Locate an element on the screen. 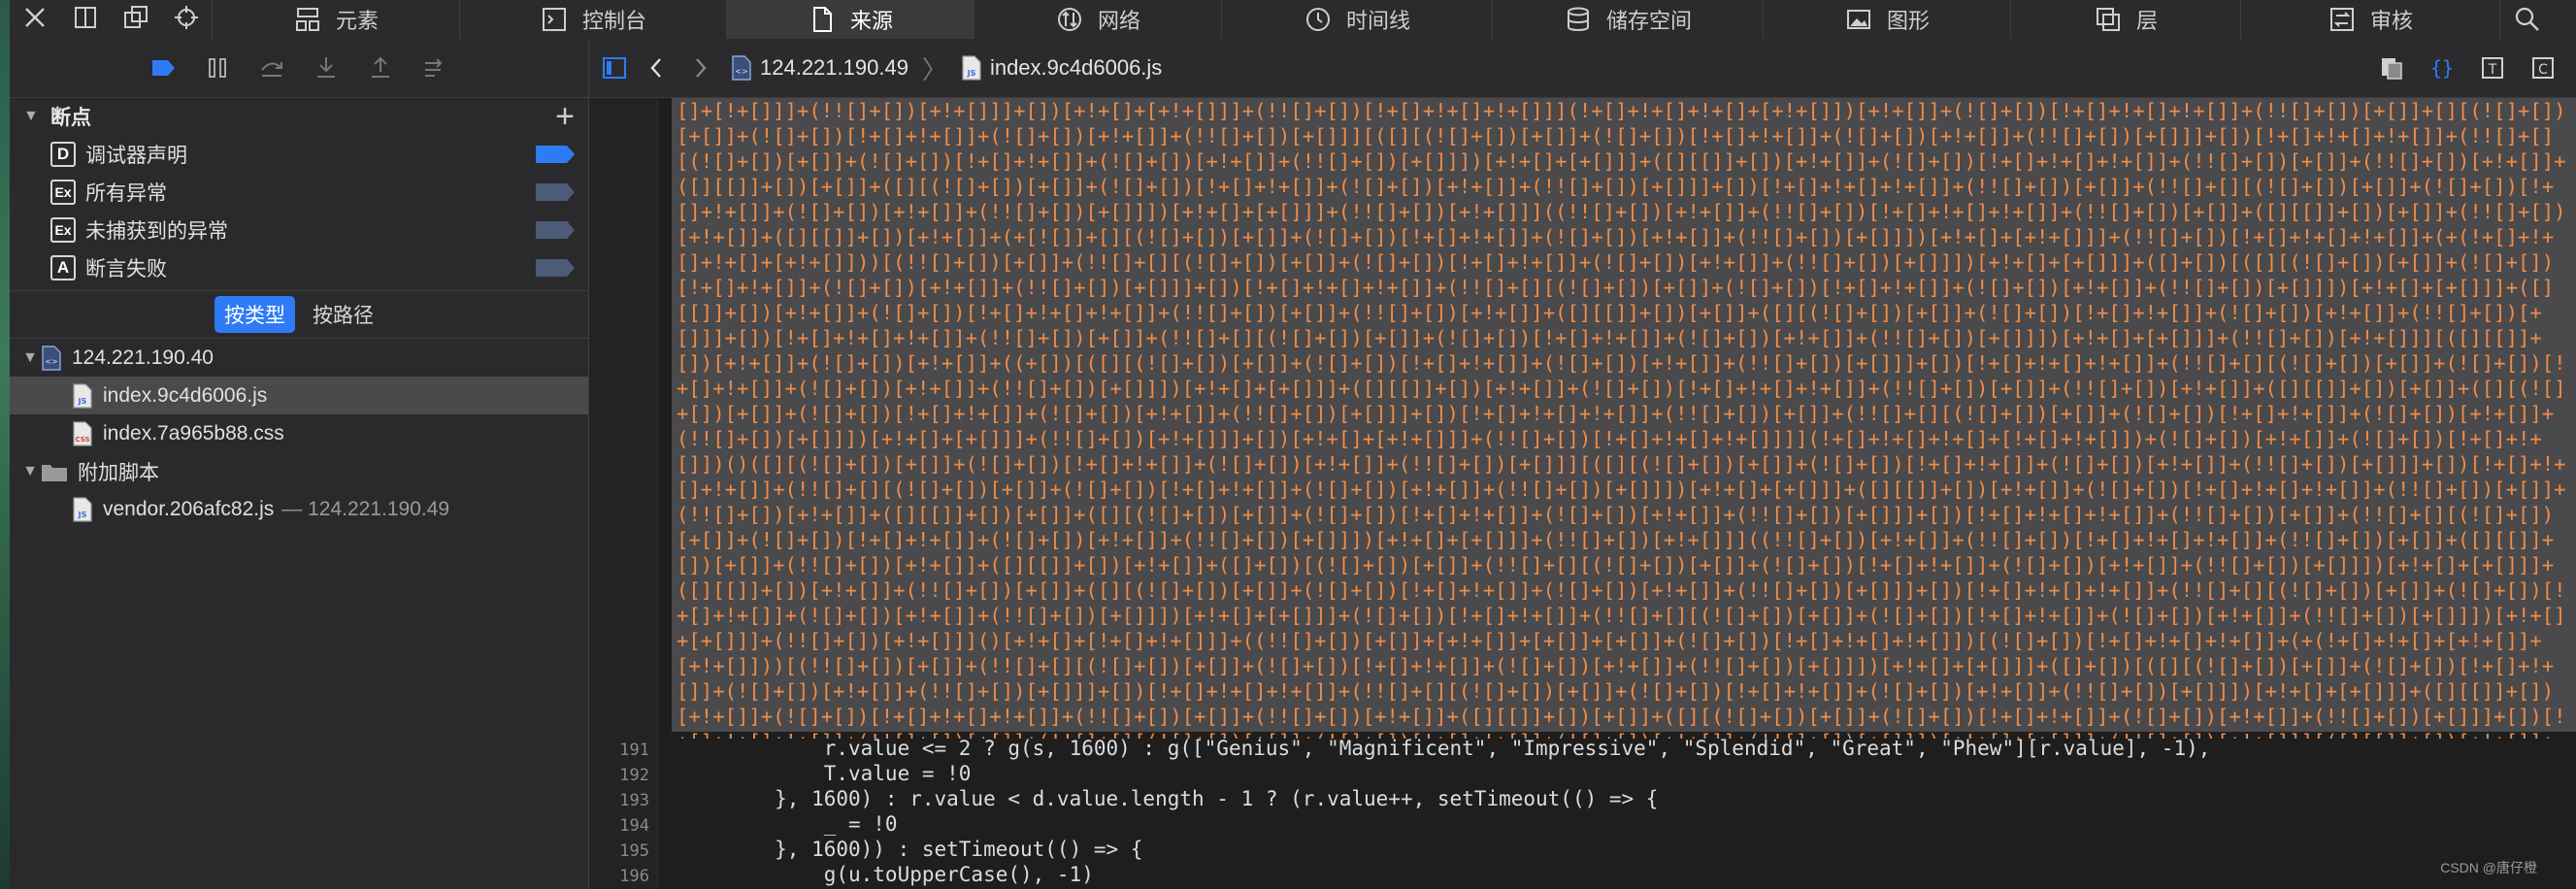 The height and width of the screenshot is (889, 2576). tab-network: 网络 is located at coordinates (1098, 19).